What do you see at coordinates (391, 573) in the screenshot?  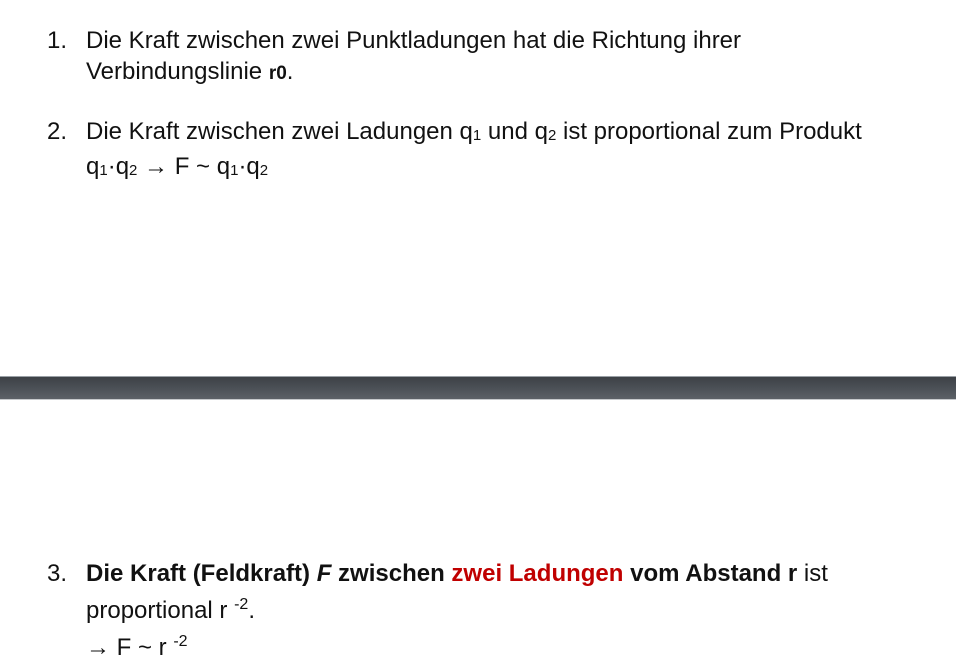 I see `text-segment: zwischen` at bounding box center [391, 573].